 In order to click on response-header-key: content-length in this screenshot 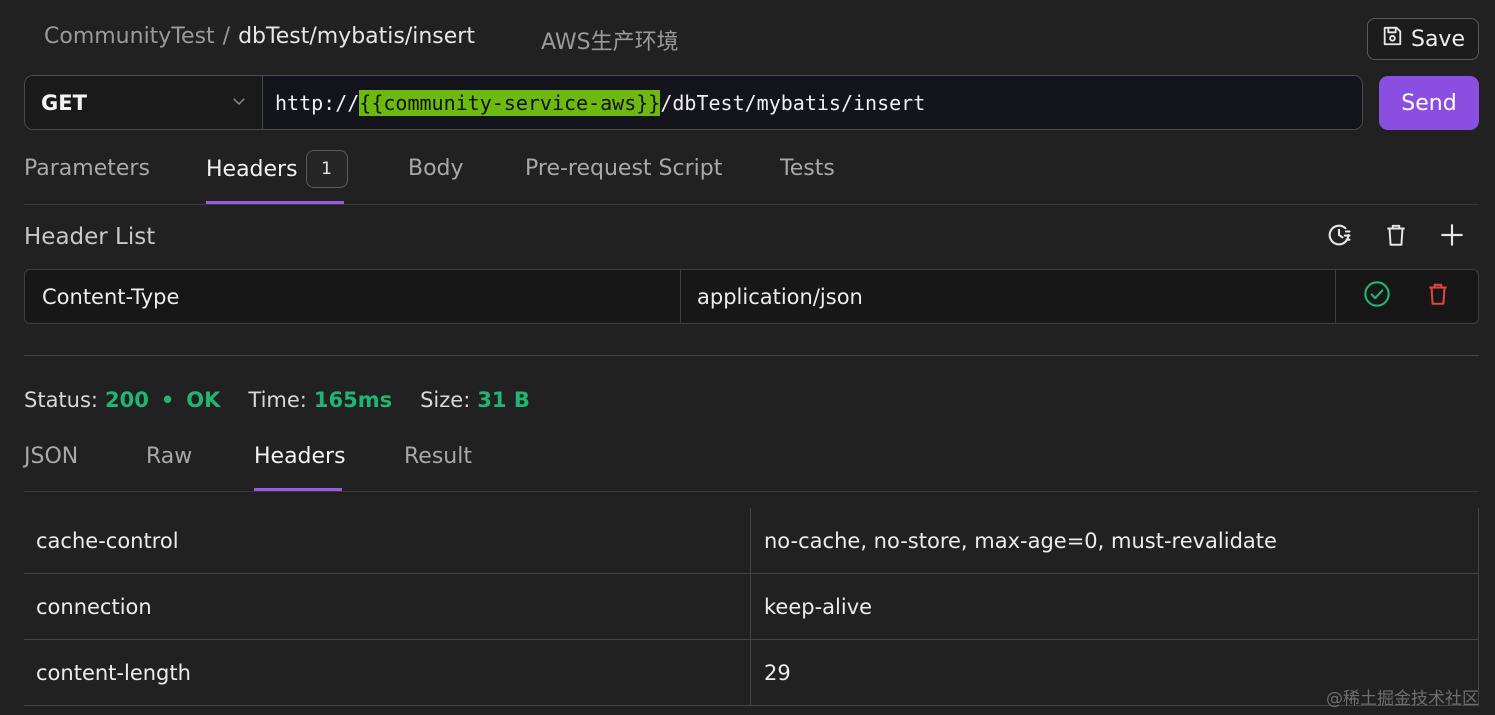, I will do `click(387, 672)`.